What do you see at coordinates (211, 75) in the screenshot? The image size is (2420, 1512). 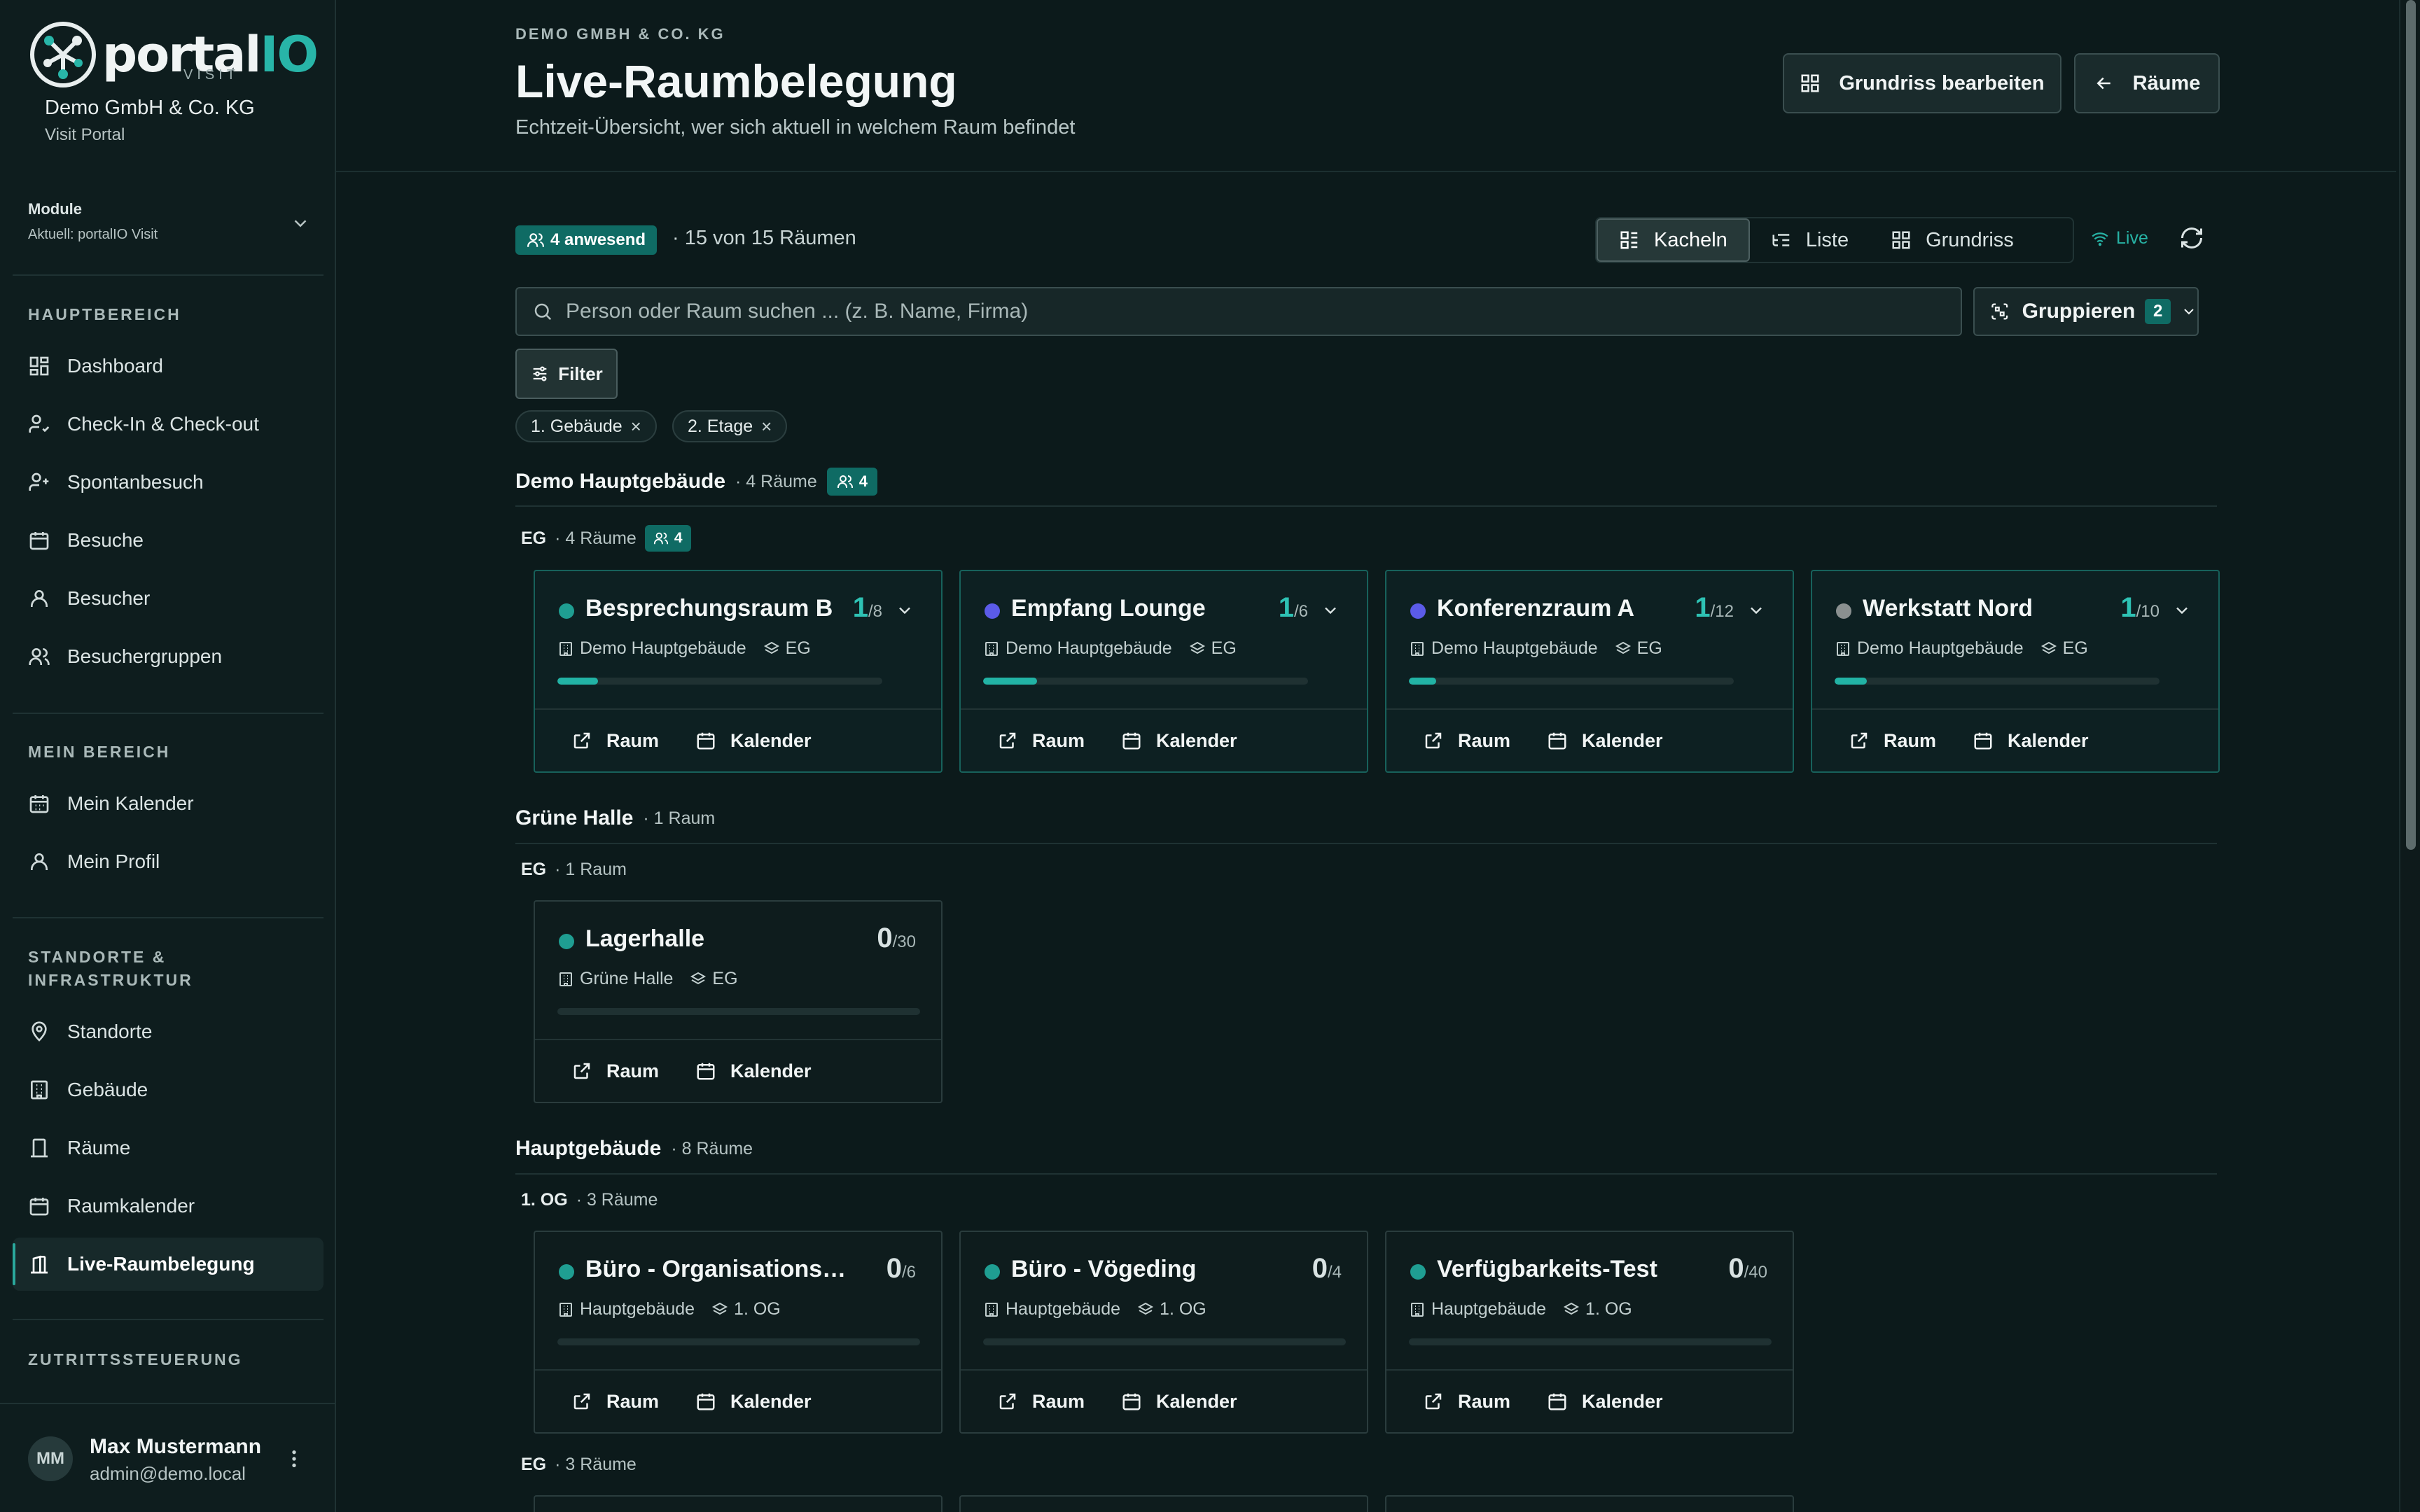 I see `brand-sub: VISIT` at bounding box center [211, 75].